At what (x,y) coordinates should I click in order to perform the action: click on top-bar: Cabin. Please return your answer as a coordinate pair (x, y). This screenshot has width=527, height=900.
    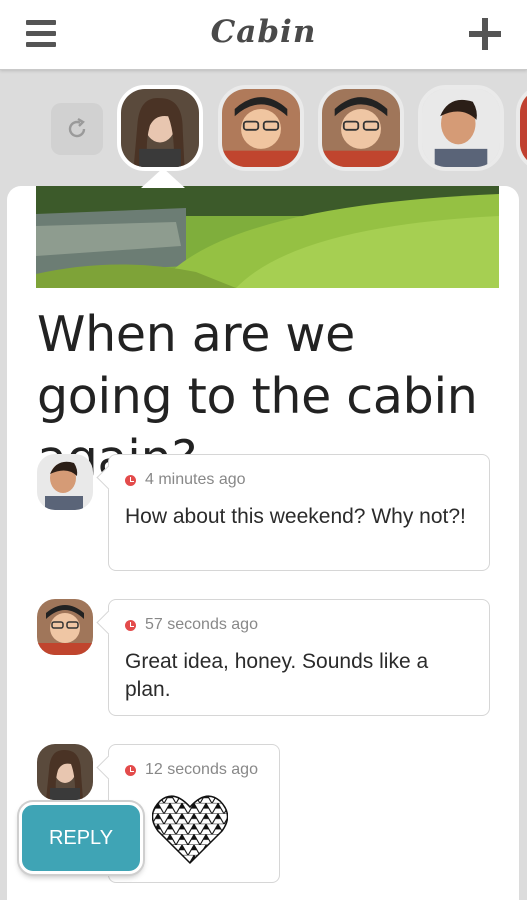
    Looking at the image, I should click on (263, 35).